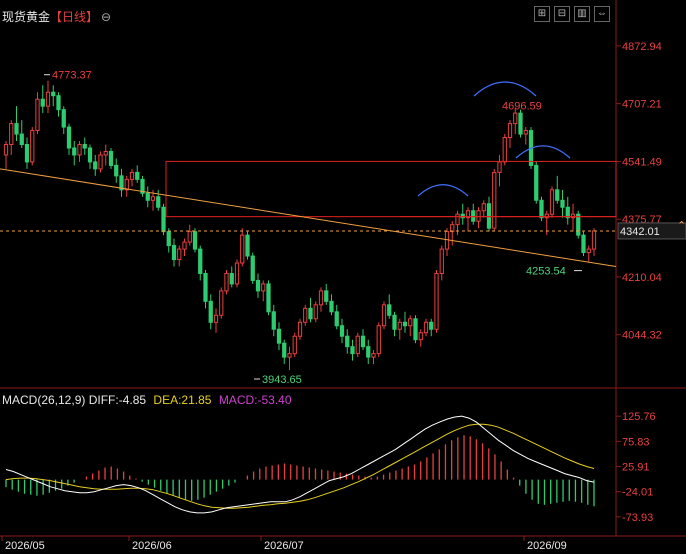 Image resolution: width=686 pixels, height=554 pixels. Describe the element at coordinates (547, 546) in the screenshot. I see `x-axis-label: 2026/09` at that location.